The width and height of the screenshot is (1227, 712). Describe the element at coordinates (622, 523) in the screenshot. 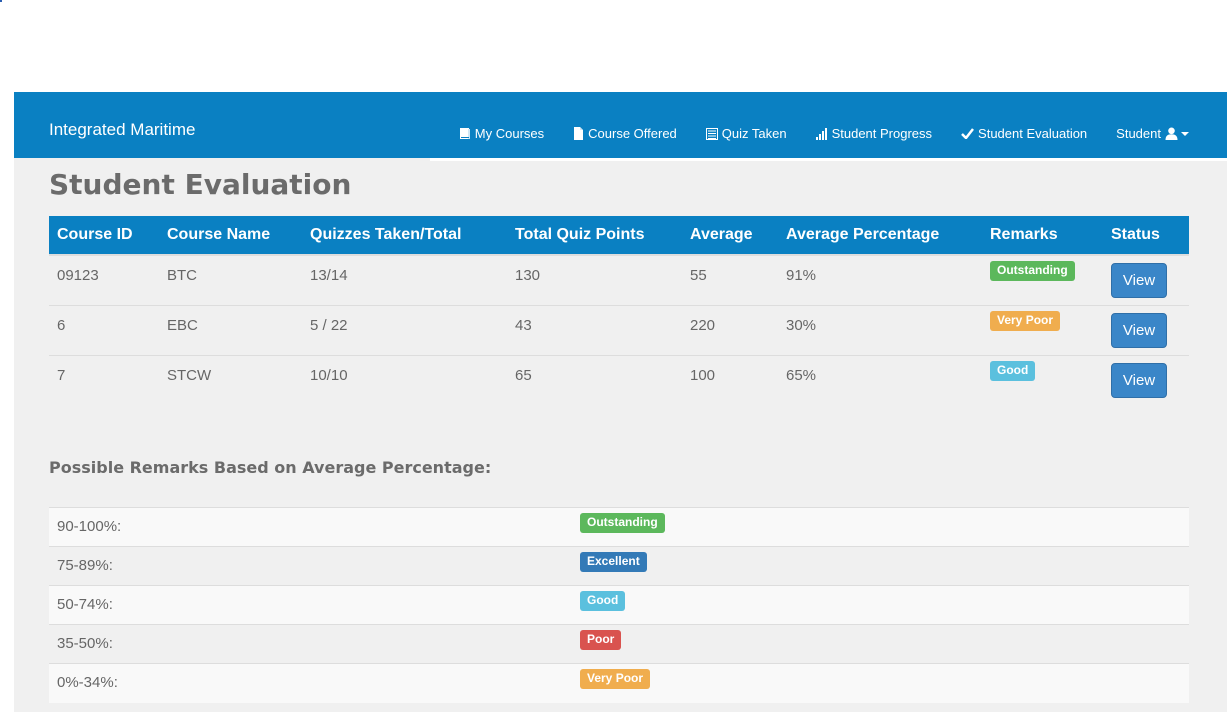

I see `remarks-badge: Outstanding` at that location.